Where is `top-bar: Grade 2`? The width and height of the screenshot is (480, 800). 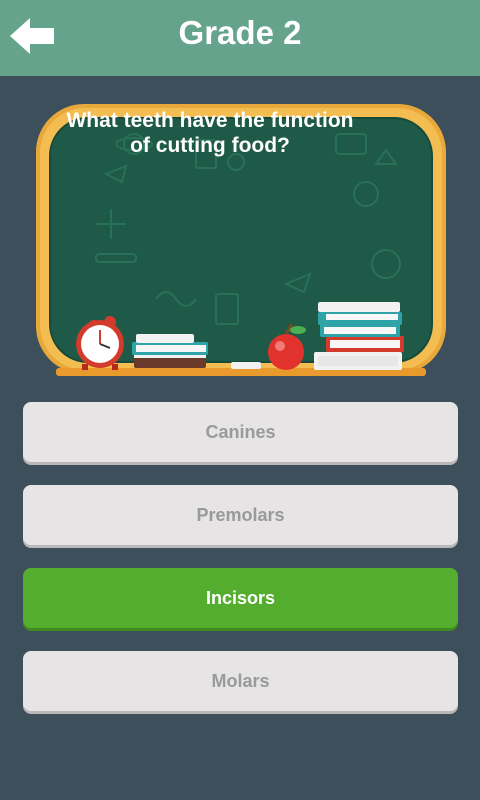 top-bar: Grade 2 is located at coordinates (240, 38).